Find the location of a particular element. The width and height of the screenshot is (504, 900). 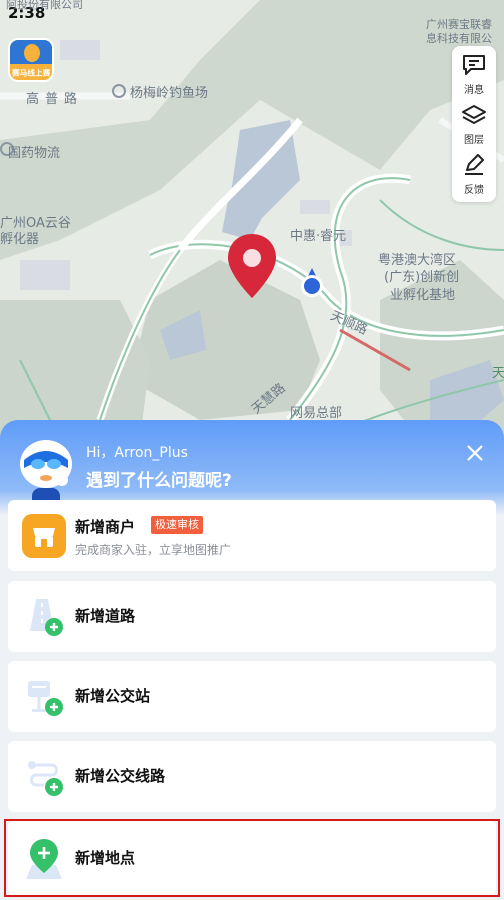

option-title: 新增公交线路 is located at coordinates (120, 776).